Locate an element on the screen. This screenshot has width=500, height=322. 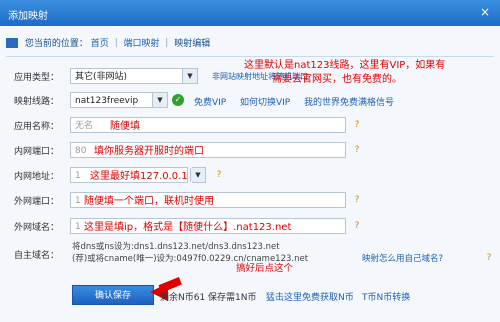
free-vip-link: 免费VIP is located at coordinates (210, 101).